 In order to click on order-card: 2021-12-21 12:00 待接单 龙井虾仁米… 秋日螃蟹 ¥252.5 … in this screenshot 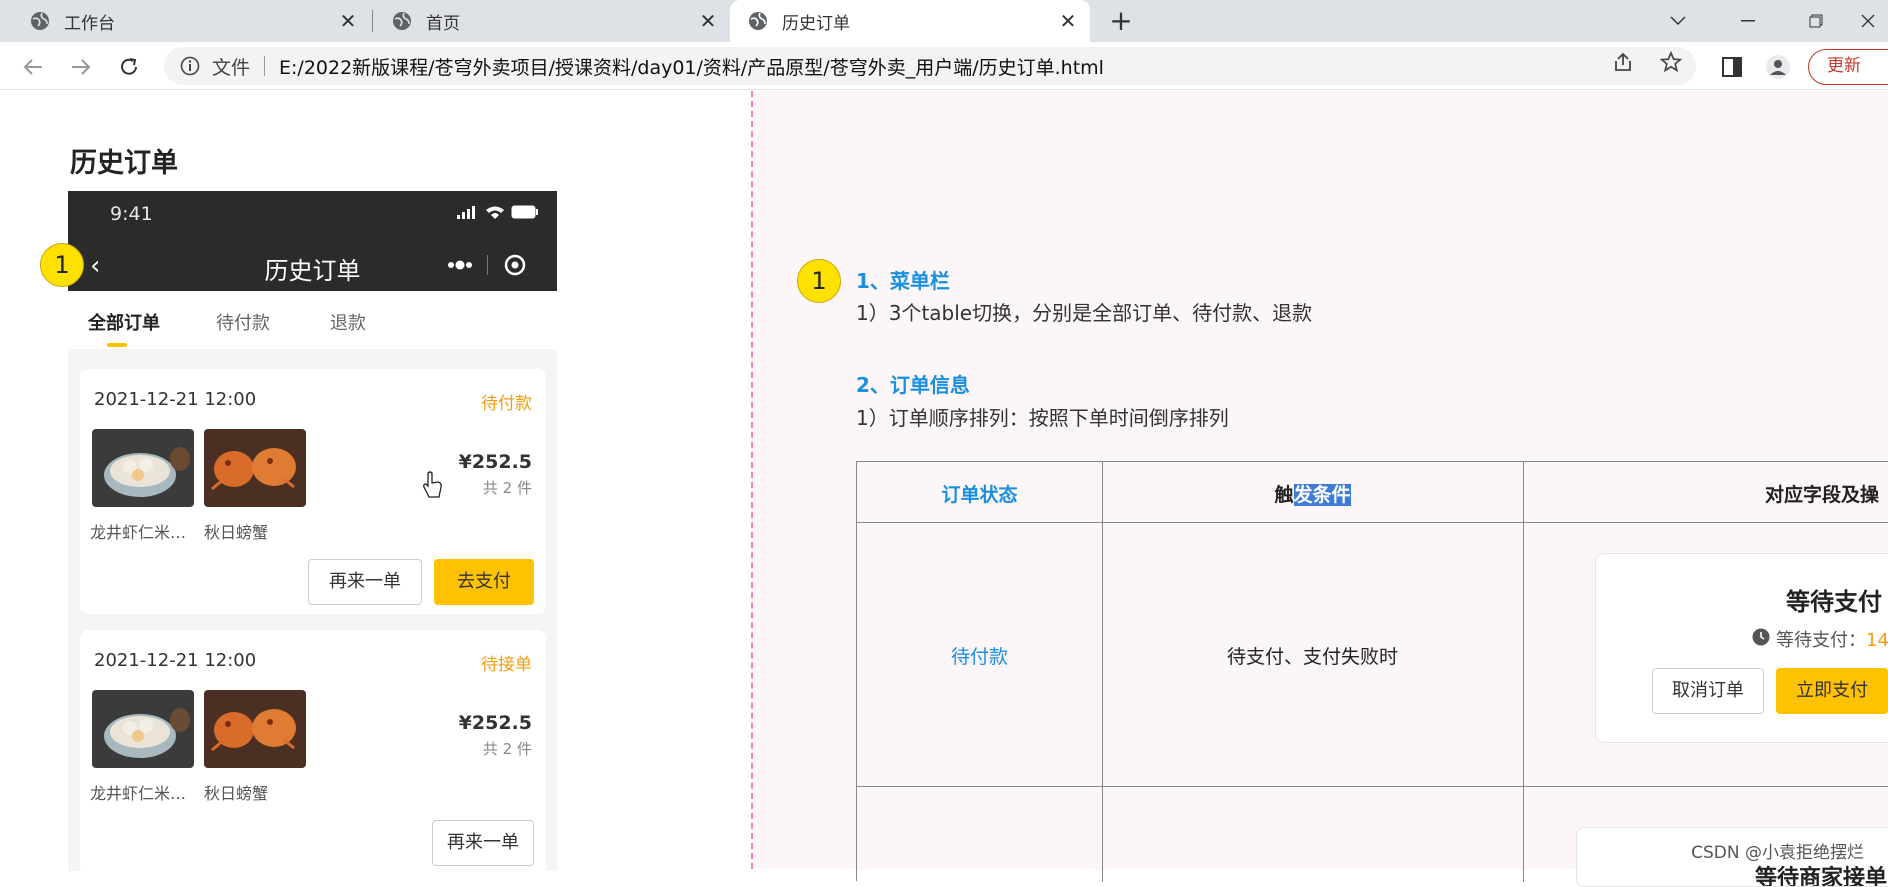, I will do `click(313, 750)`.